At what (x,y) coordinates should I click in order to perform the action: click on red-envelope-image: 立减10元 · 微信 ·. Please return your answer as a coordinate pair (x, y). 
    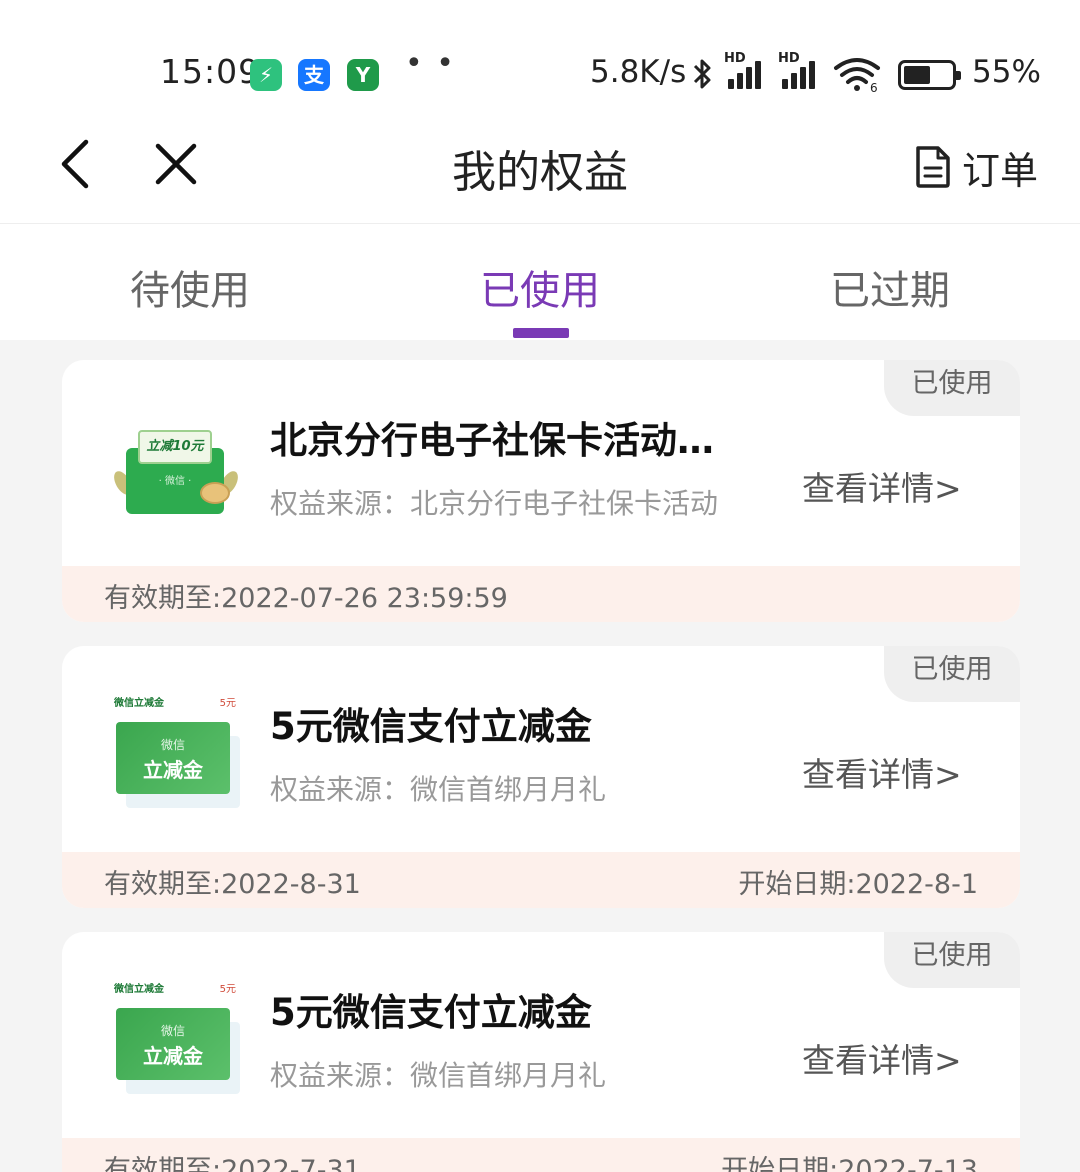
    Looking at the image, I should click on (175, 468).